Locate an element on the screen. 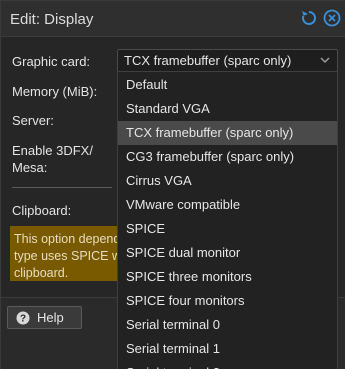 This screenshot has width=345, height=369. enable-3dfx-label-line1: Enable 3DFX/ is located at coordinates (52, 150).